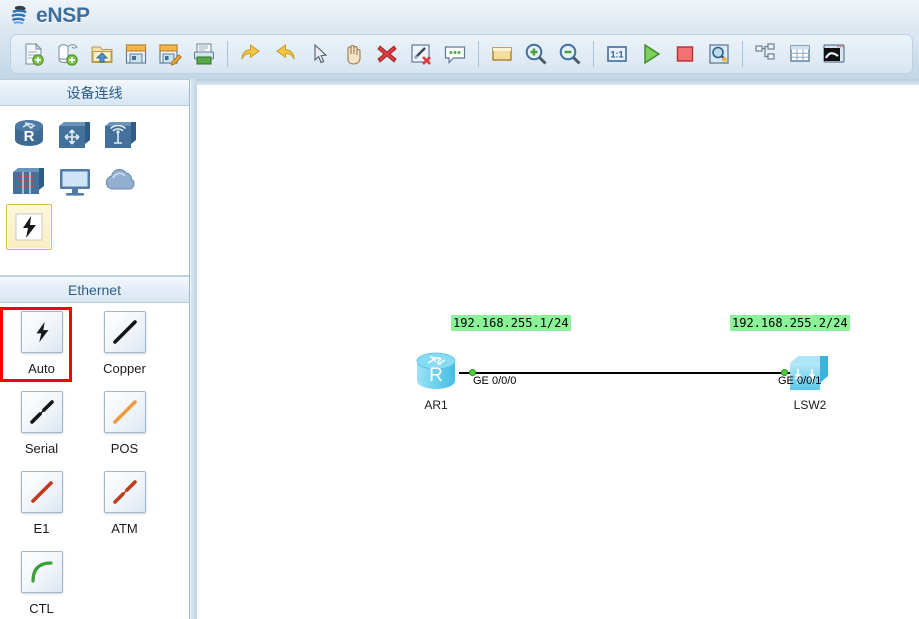  I want to click on svg-text: R, so click(29, 136).